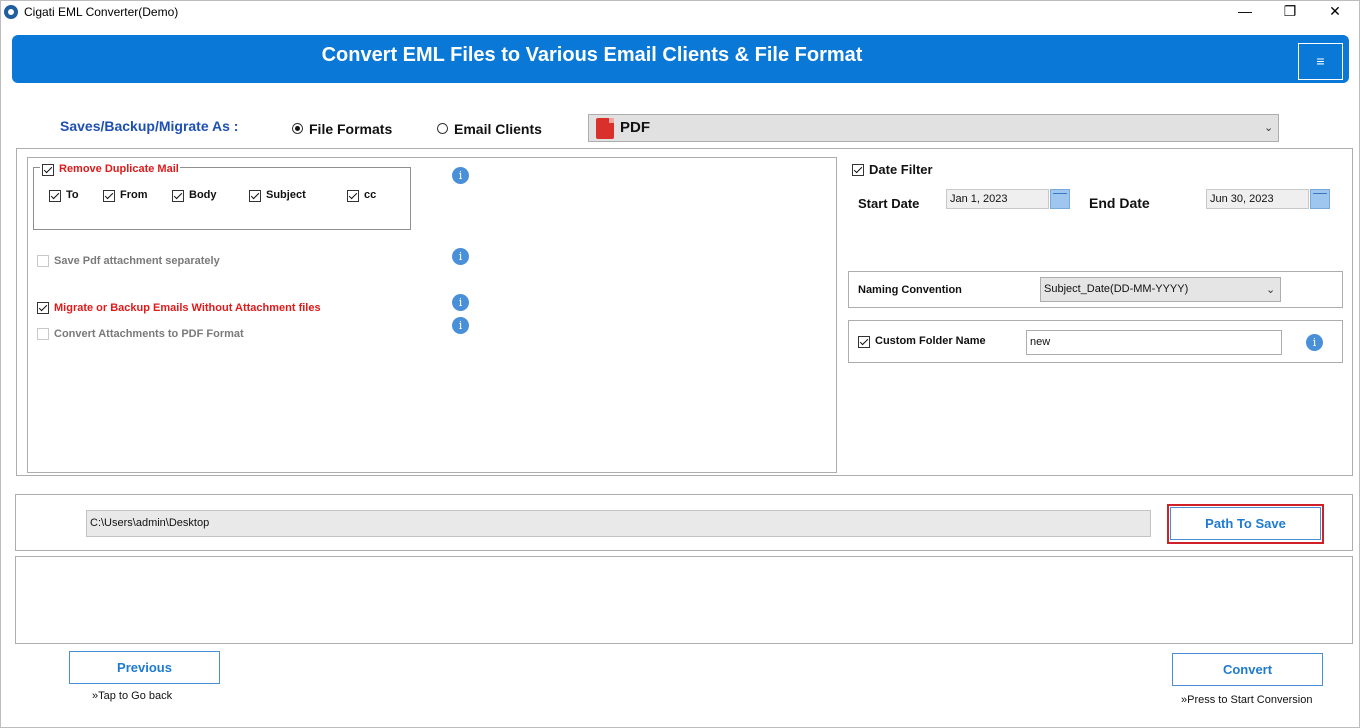 The width and height of the screenshot is (1360, 728). Describe the element at coordinates (635, 127) in the screenshot. I see `format-dropdown-value: PDF` at that location.